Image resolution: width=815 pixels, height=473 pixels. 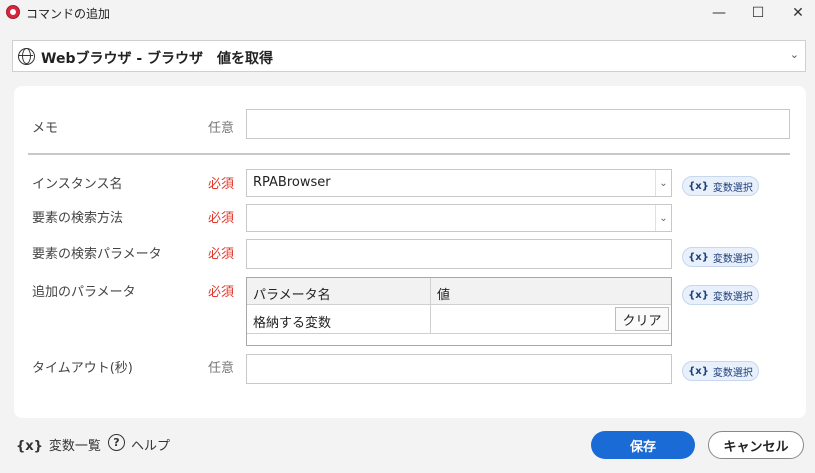 What do you see at coordinates (58, 444) in the screenshot?
I see `variable-list-link: {x} 変数一覧` at bounding box center [58, 444].